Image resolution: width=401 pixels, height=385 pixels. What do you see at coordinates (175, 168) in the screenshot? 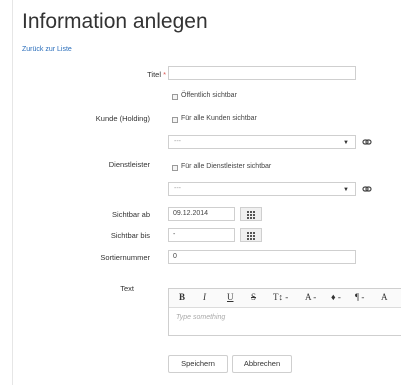
I see `provider-all-checkbox` at bounding box center [175, 168].